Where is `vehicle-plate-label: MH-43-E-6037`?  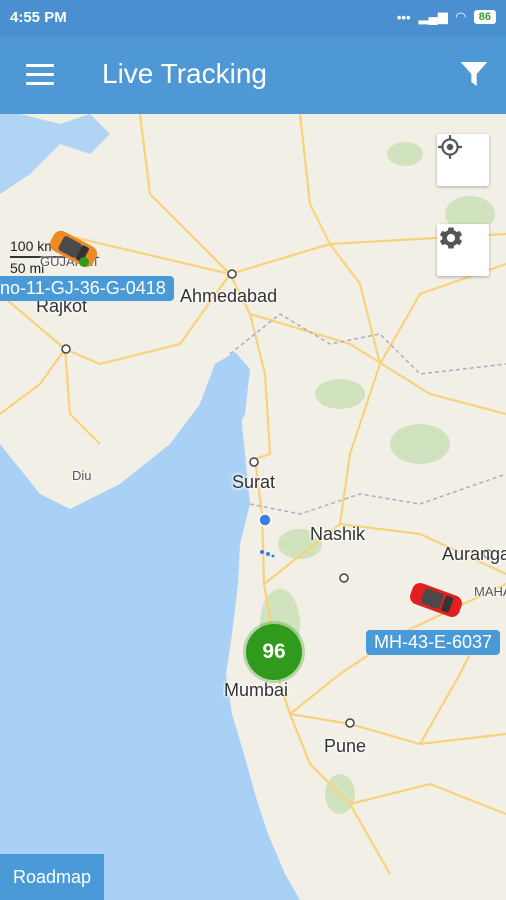 vehicle-plate-label: MH-43-E-6037 is located at coordinates (433, 642).